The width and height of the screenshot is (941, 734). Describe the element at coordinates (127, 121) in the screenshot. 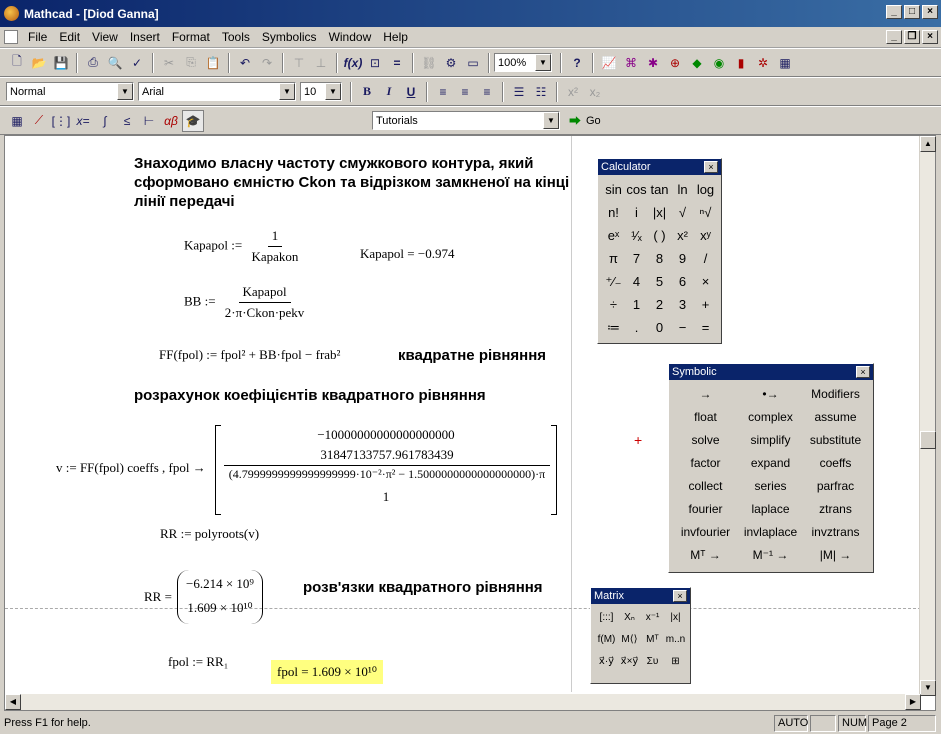

I see `boolean-palette-icon: ≤` at that location.